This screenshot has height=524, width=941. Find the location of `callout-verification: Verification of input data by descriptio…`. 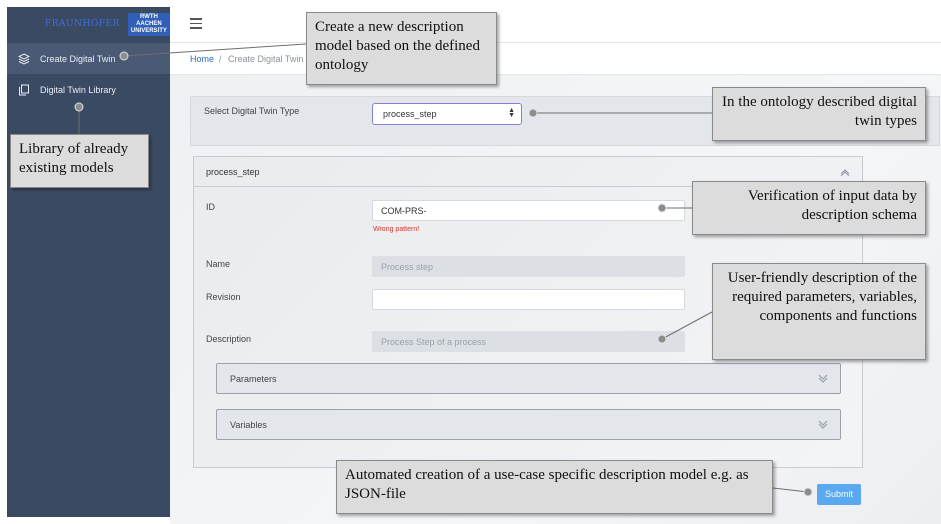

callout-verification: Verification of input data by descriptio… is located at coordinates (809, 208).